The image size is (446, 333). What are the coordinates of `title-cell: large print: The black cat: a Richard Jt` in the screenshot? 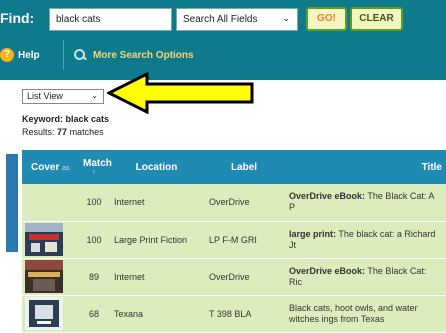 It's located at (365, 240).